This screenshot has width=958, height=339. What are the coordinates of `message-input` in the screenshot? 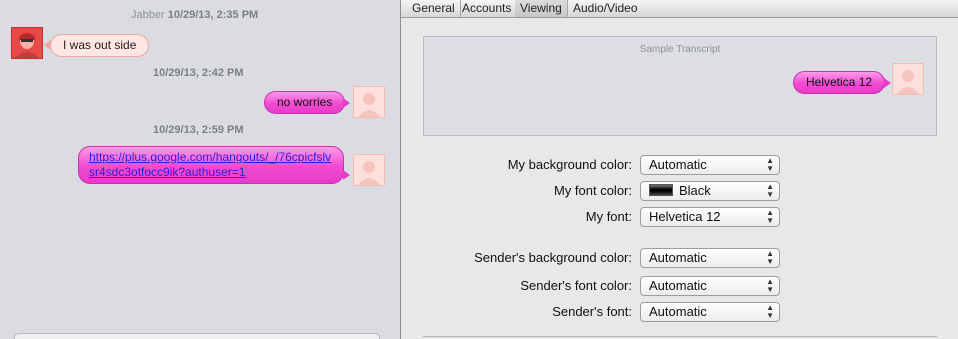 It's located at (197, 336).